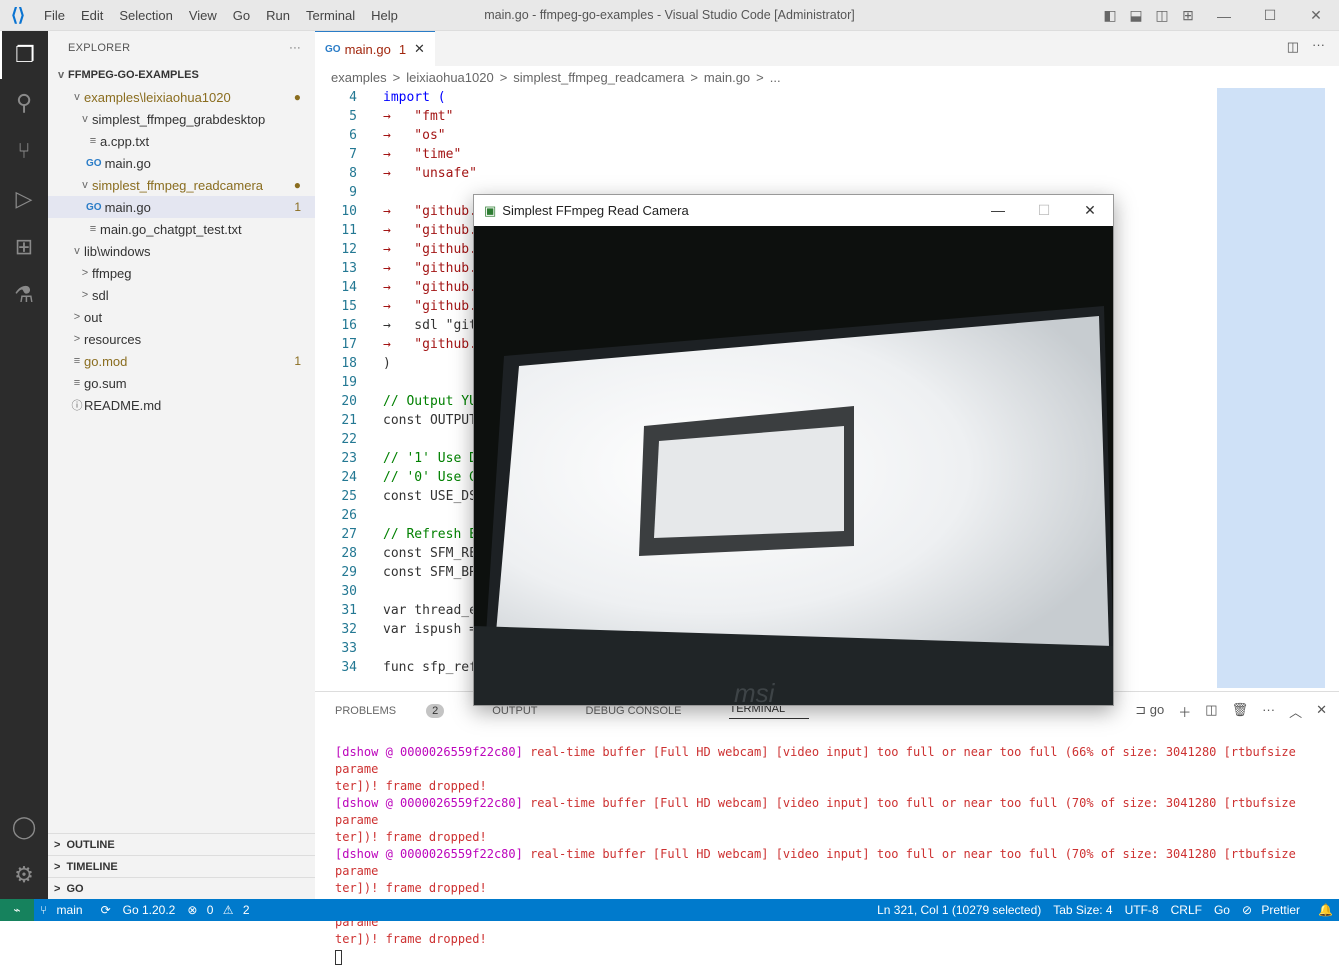  I want to click on menu-edit: Edit, so click(92, 15).